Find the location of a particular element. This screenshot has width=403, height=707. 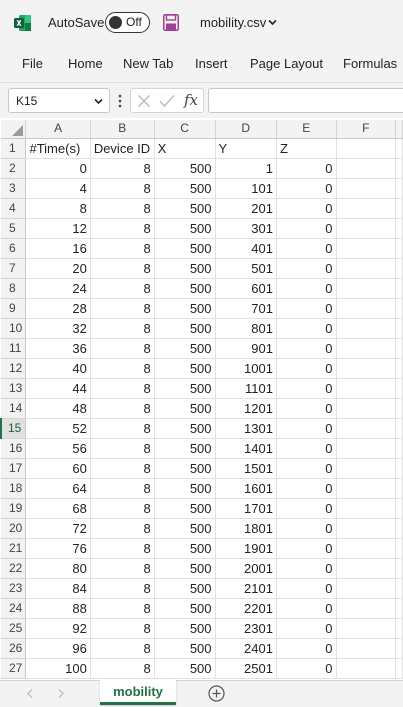

cell-f19 is located at coordinates (366, 508).